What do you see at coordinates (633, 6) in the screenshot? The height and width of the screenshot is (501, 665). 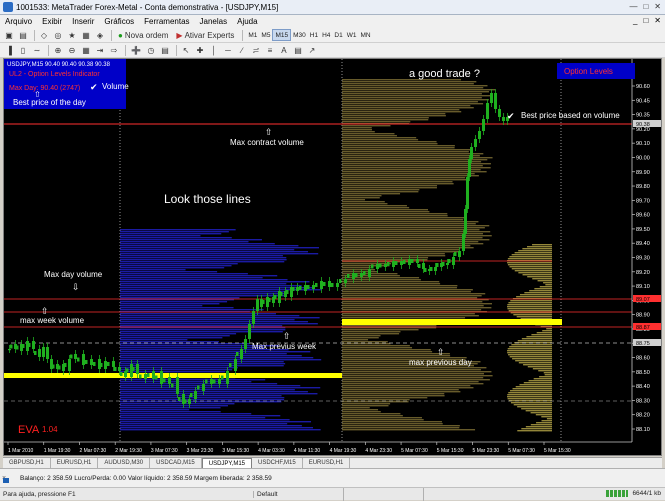 I see `minimize-icon: —` at bounding box center [633, 6].